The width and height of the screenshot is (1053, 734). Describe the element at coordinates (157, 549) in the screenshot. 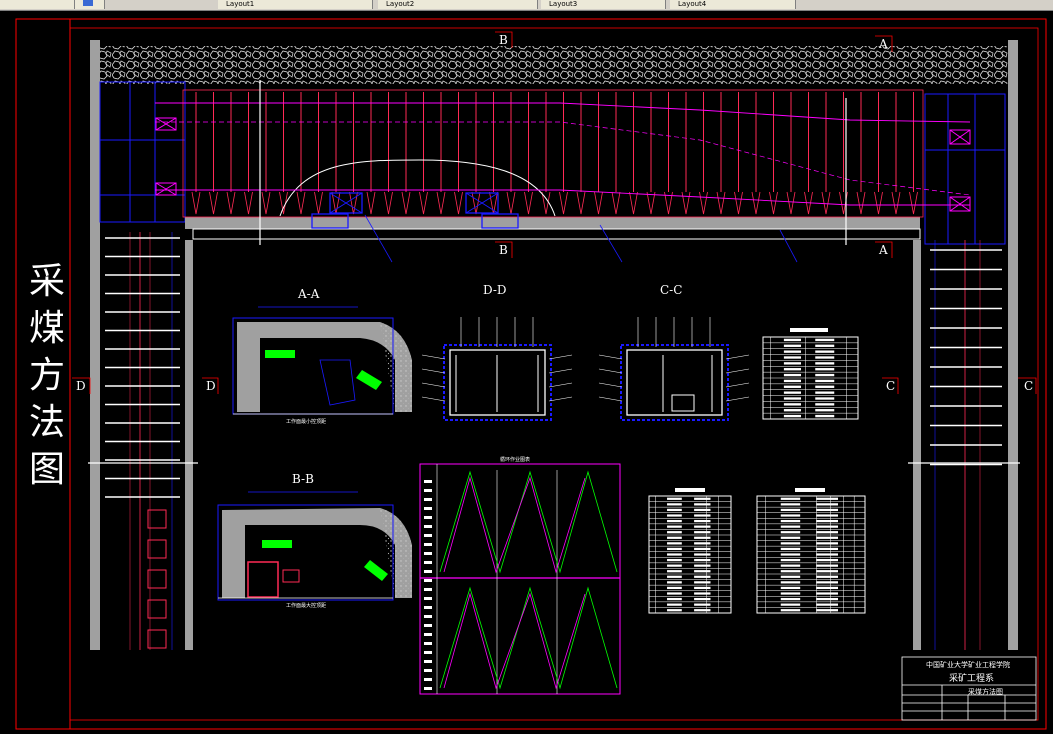

I see `roadway-block` at that location.